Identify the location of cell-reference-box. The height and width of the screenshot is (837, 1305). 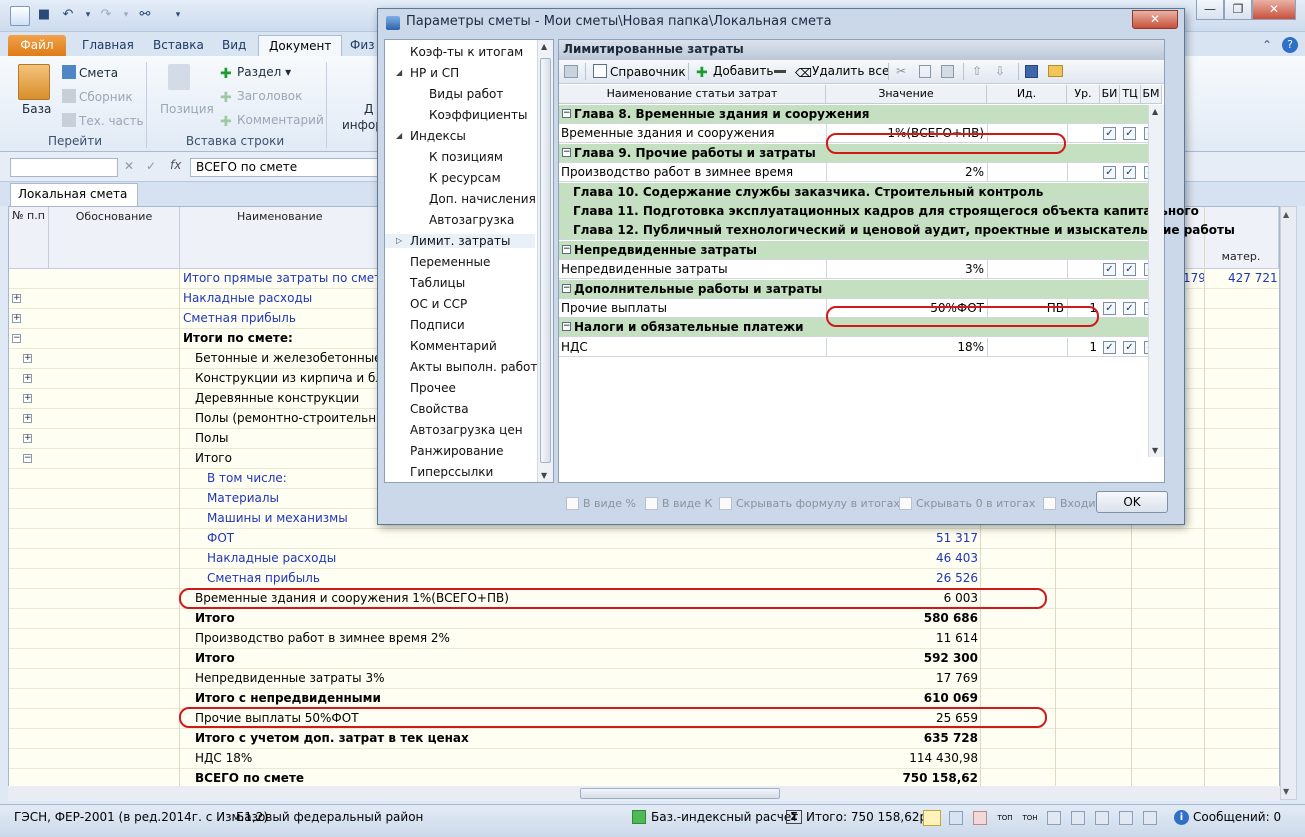
(64, 167).